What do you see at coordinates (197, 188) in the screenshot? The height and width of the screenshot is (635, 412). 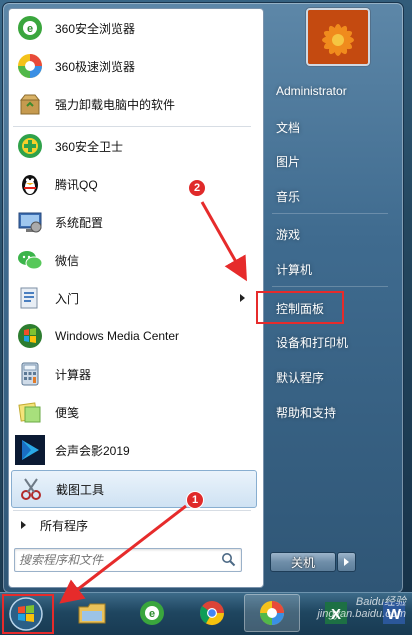 I see `step-badge-2: 2` at bounding box center [197, 188].